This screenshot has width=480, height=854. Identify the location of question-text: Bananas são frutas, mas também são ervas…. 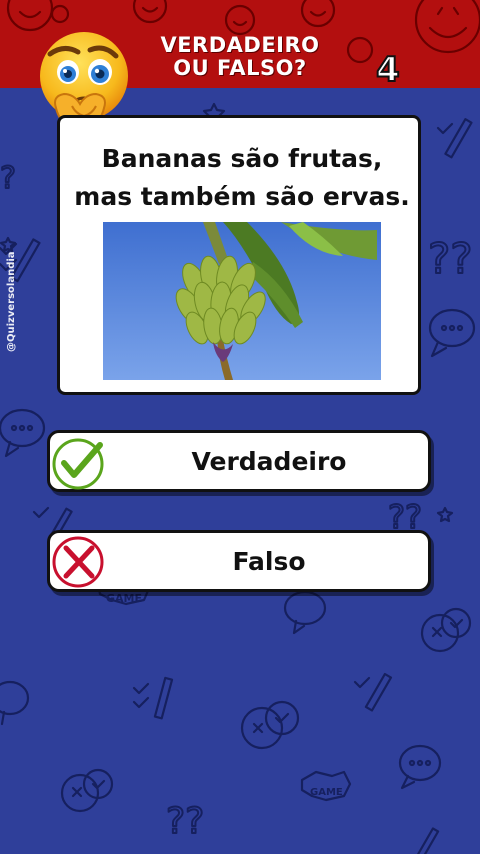
(242, 178).